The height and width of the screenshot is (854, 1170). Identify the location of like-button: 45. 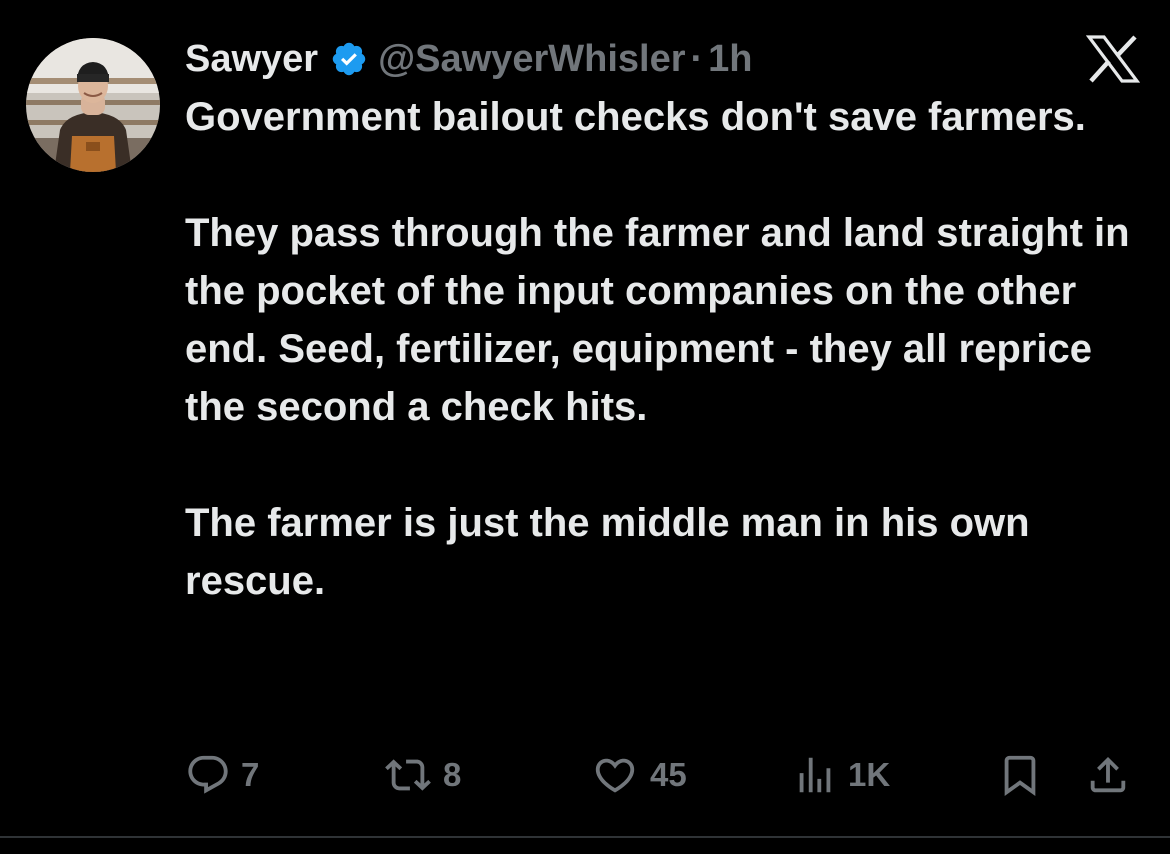
(638, 775).